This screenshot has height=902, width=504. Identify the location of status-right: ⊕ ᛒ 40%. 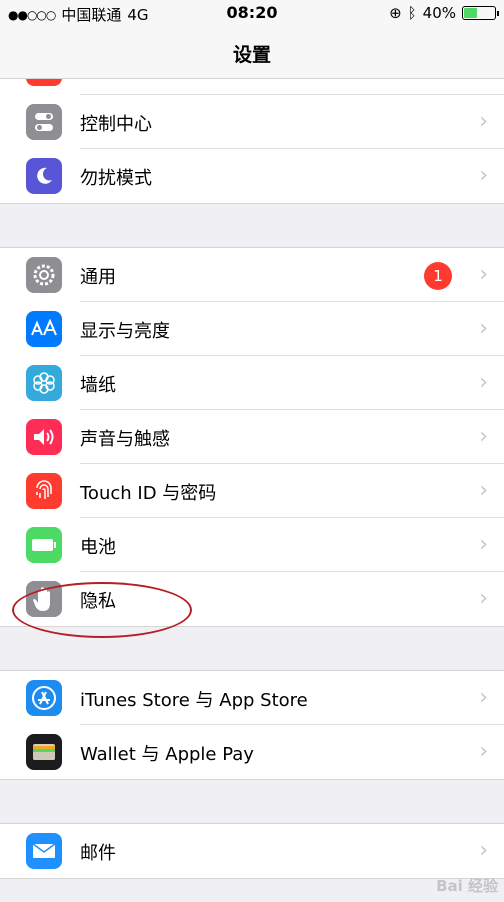
(444, 13).